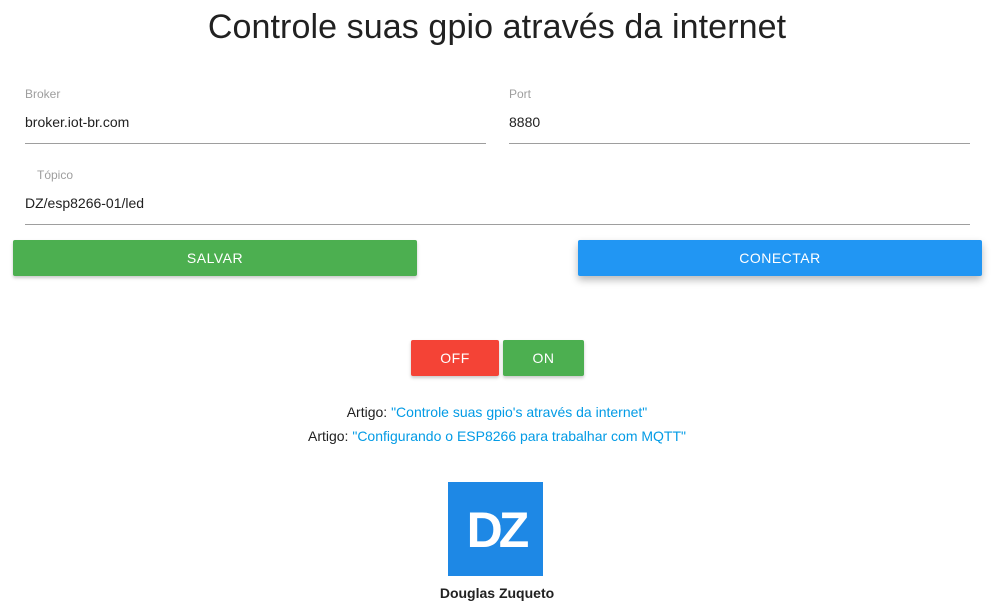  I want to click on on-button: ON, so click(543, 358).